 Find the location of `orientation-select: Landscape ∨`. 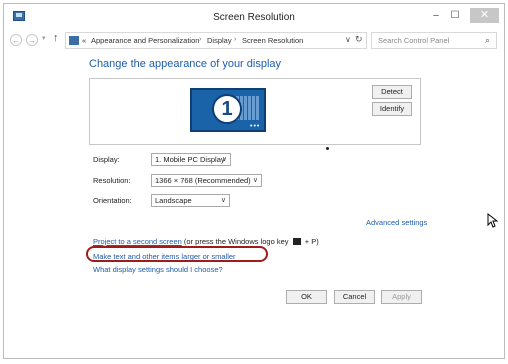

orientation-select: Landscape ∨ is located at coordinates (190, 200).